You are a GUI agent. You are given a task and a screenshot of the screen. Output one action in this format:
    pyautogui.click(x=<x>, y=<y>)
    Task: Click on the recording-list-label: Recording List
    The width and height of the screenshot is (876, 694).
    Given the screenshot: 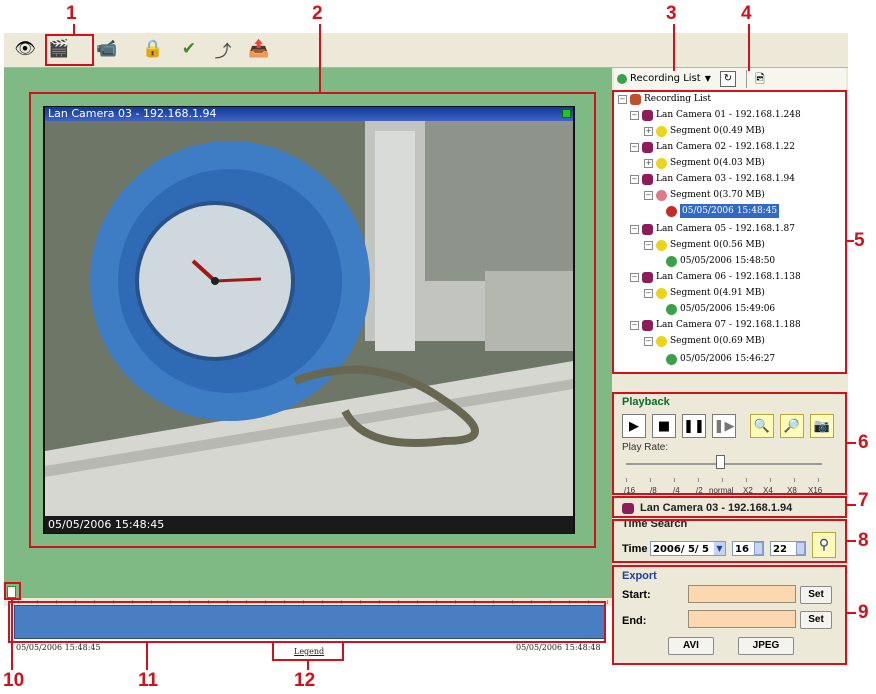 What is the action you would take?
    pyautogui.click(x=665, y=78)
    